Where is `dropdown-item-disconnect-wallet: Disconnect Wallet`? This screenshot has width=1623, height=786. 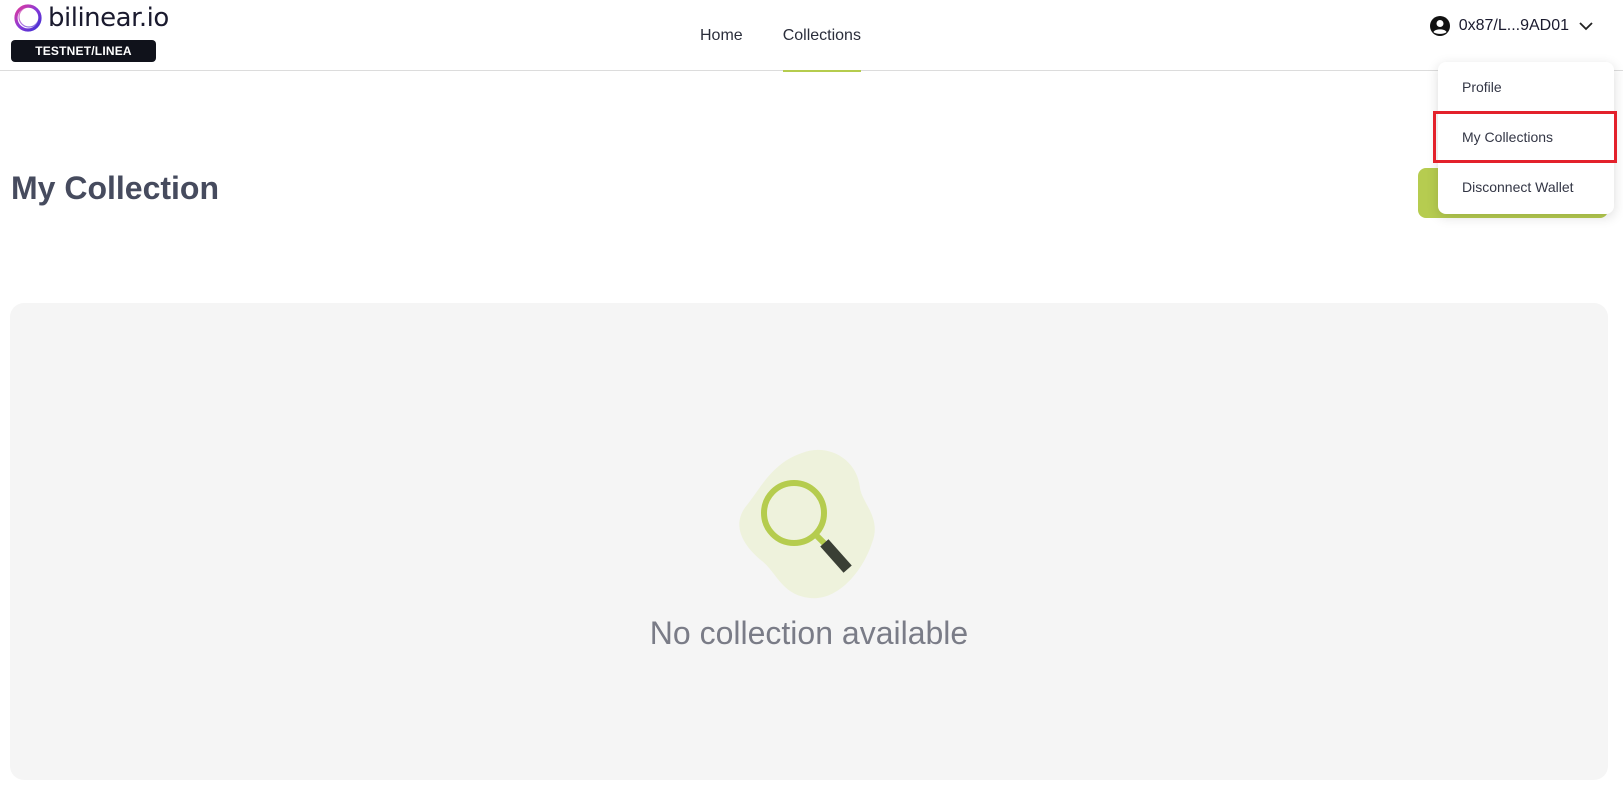 dropdown-item-disconnect-wallet: Disconnect Wallet is located at coordinates (1526, 187).